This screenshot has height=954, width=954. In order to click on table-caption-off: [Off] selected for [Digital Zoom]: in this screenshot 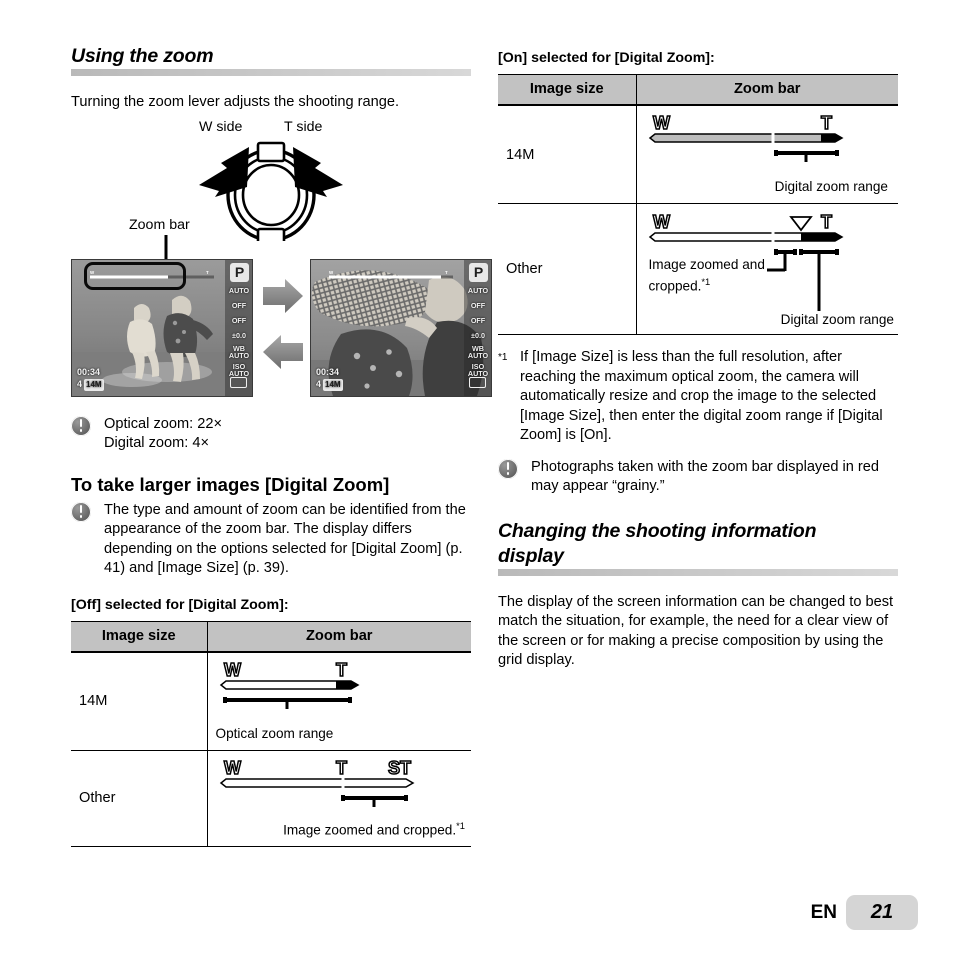, I will do `click(180, 604)`.